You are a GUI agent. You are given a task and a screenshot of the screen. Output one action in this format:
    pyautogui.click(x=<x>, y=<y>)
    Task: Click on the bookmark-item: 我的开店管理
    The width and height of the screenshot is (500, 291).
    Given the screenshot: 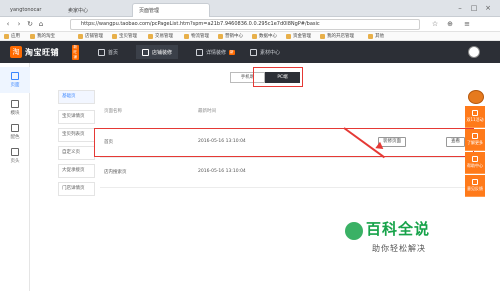 What is the action you would take?
    pyautogui.click(x=337, y=36)
    